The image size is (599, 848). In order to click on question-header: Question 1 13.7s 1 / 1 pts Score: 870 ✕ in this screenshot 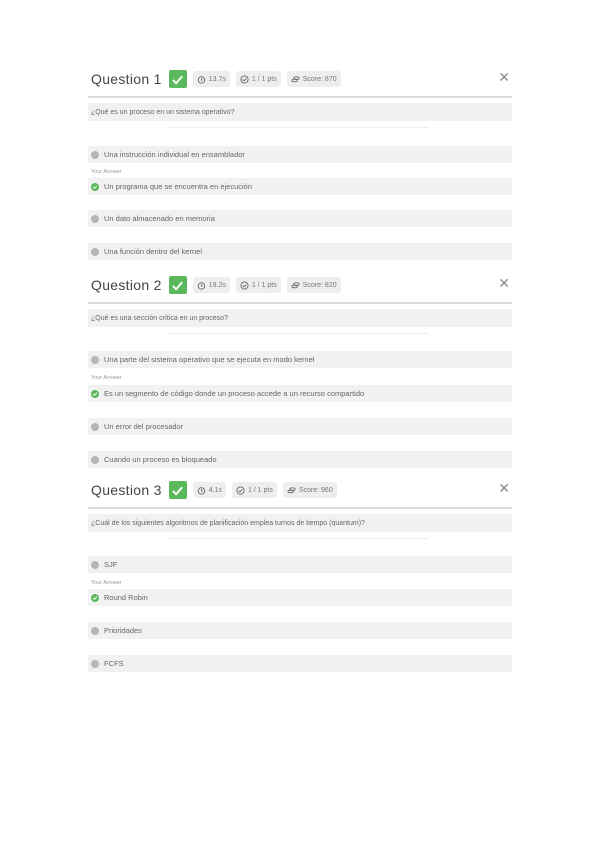, I will do `click(300, 83)`.